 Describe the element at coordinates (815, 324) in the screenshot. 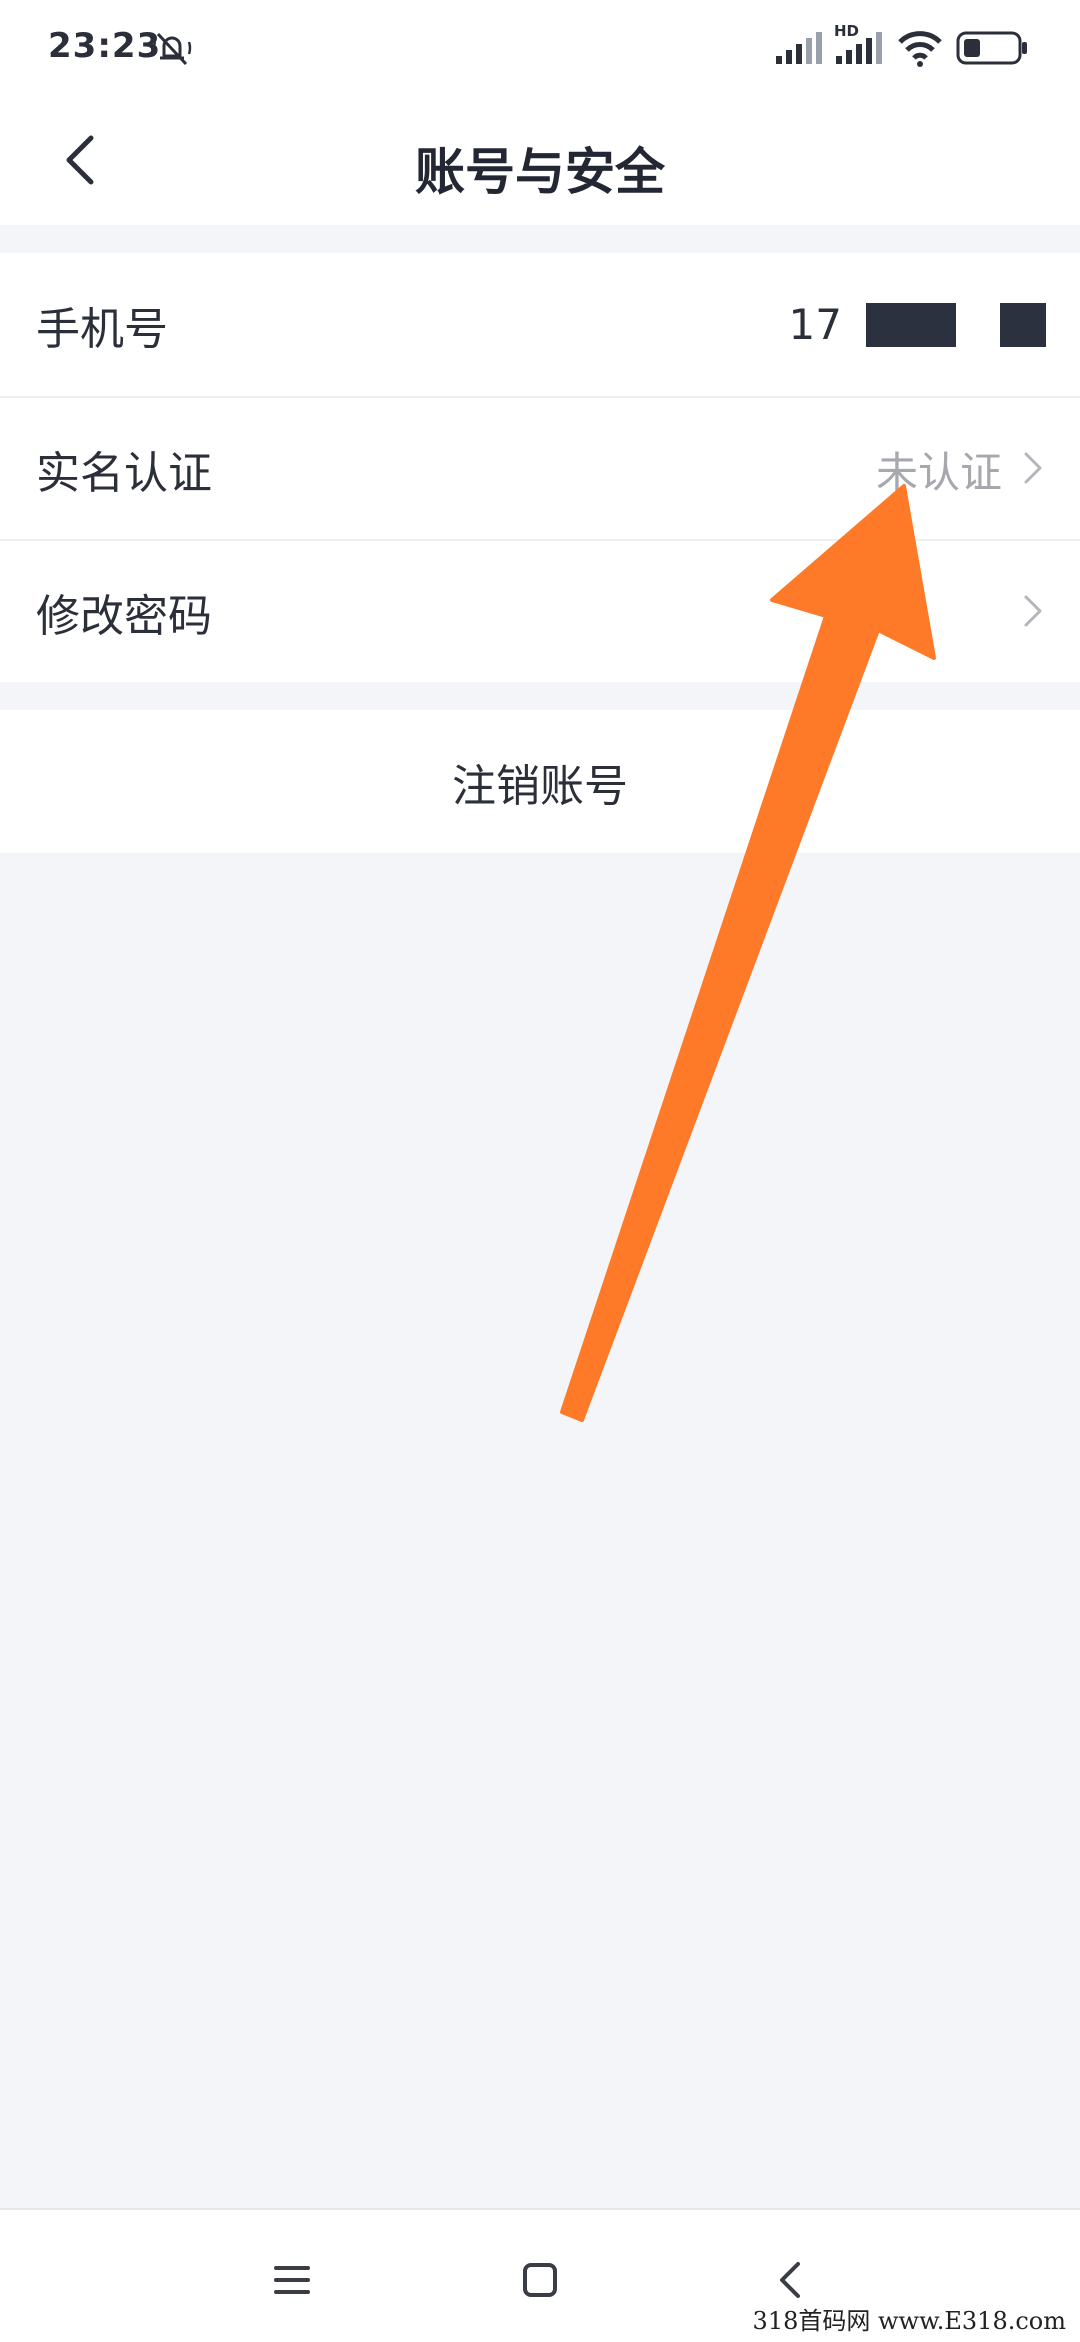

I see `phone-number-value: 17` at that location.